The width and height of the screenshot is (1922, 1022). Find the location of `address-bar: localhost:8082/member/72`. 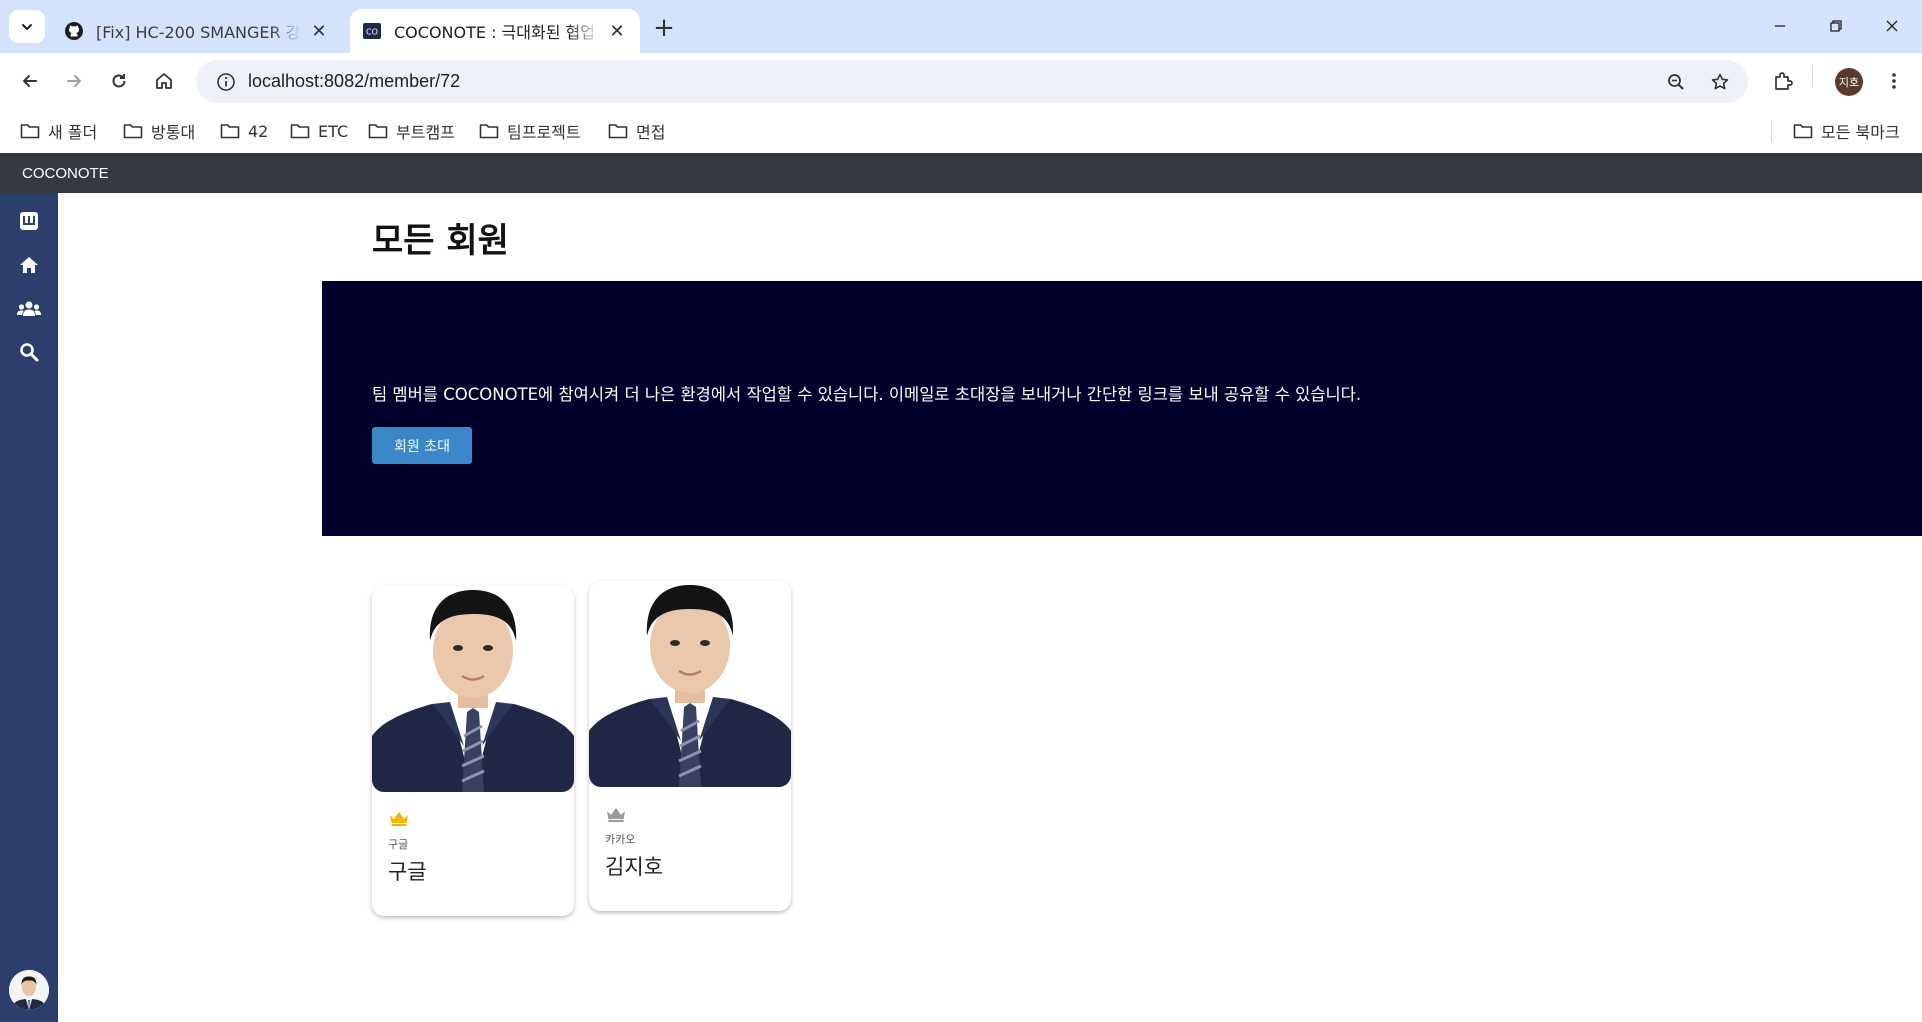

address-bar: localhost:8082/member/72 is located at coordinates (972, 81).